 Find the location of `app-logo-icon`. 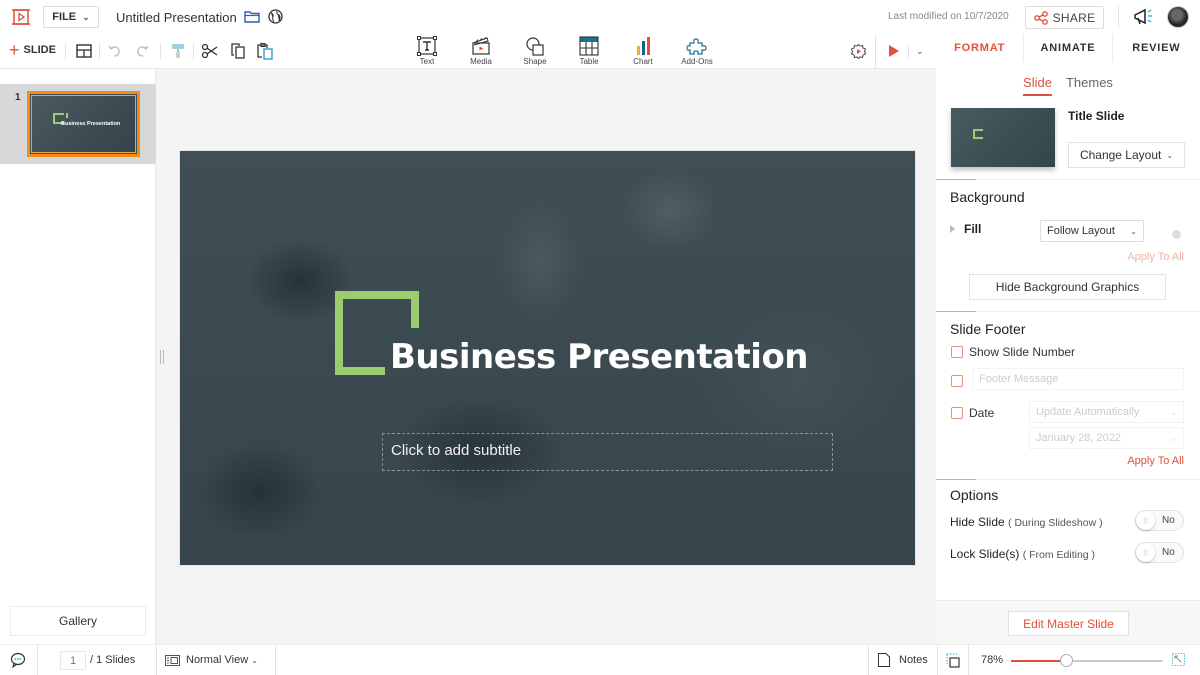

app-logo-icon is located at coordinates (21, 17).